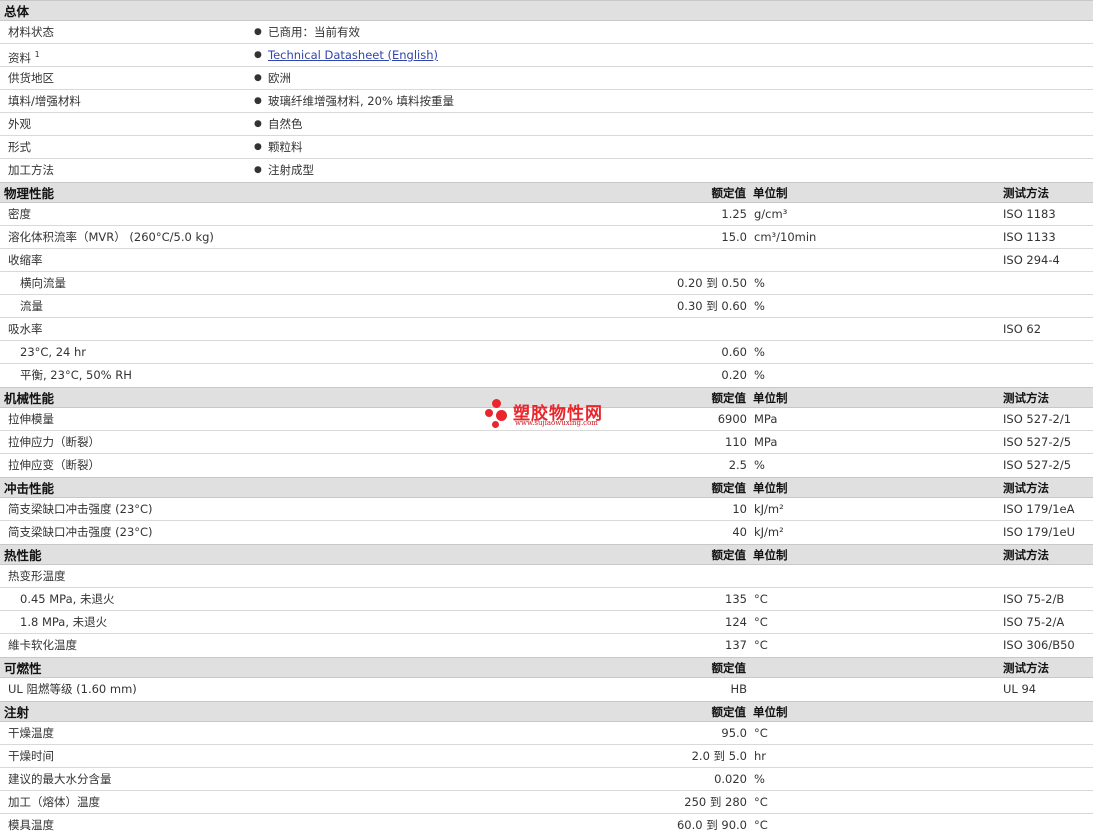  Describe the element at coordinates (546, 214) in the screenshot. I see `property-row: 密度 1.25 g/cm³ ISO 1183` at that location.